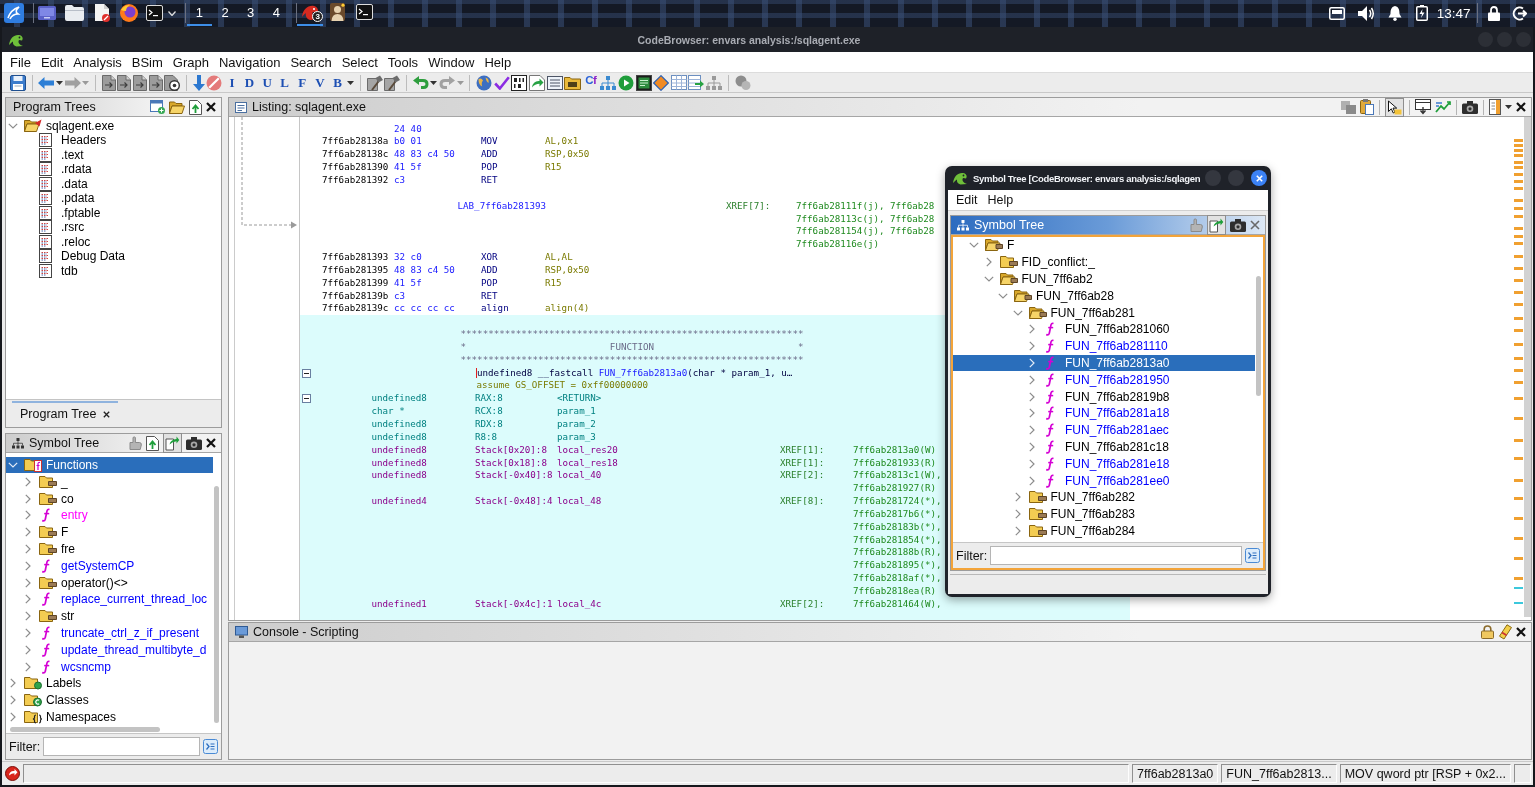  What do you see at coordinates (337, 82) in the screenshot?
I see `toolbar-letter-button: B` at bounding box center [337, 82].